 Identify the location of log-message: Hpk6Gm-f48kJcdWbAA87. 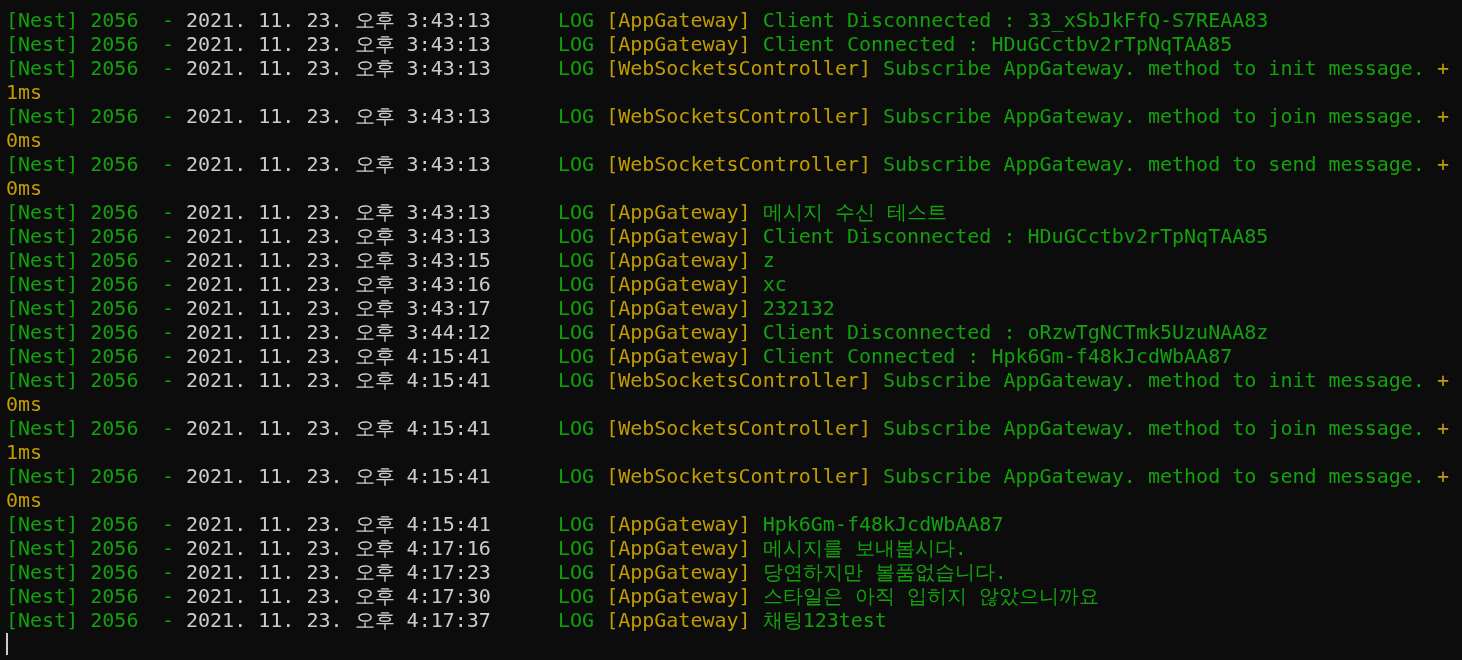
(883, 524).